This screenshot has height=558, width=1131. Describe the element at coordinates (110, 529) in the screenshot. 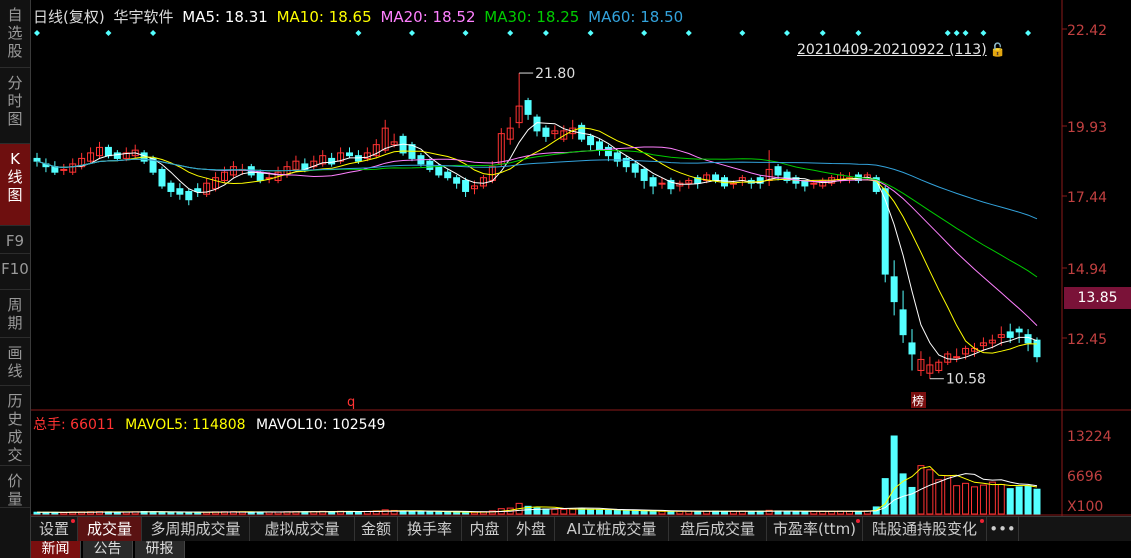

I see `indicator-tab-1: 成交量` at that location.